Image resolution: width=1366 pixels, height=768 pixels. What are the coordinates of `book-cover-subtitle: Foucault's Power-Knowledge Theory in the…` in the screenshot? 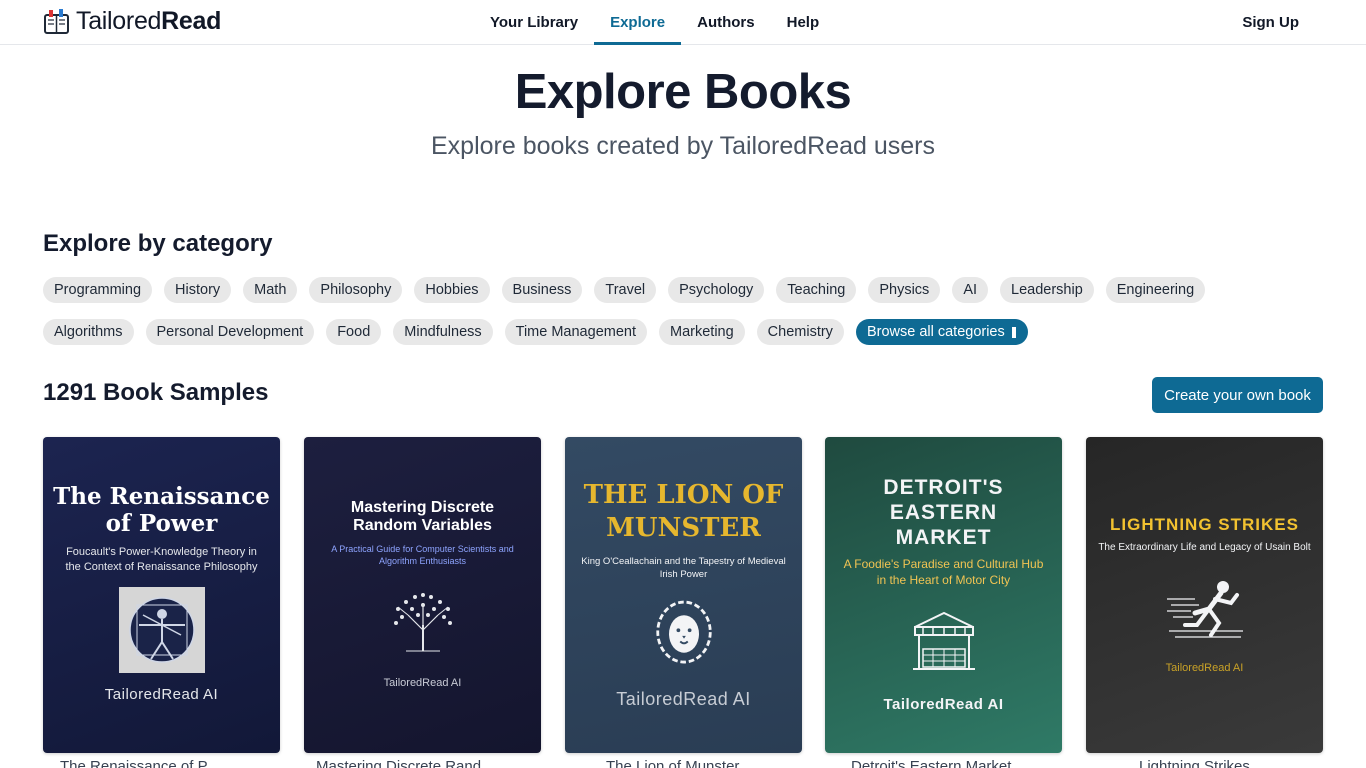 It's located at (161, 559).